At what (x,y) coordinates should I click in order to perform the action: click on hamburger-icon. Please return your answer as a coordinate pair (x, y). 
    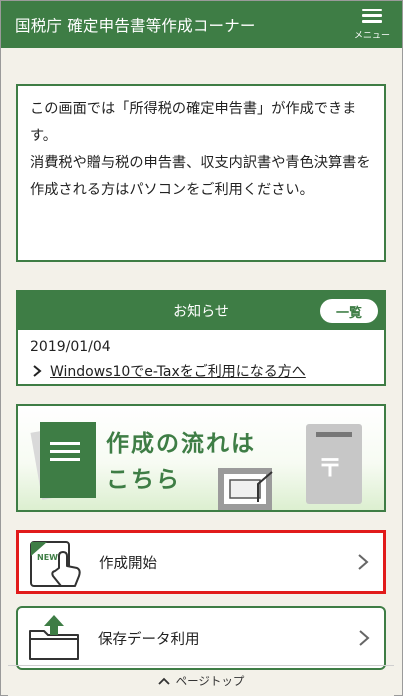
    Looking at the image, I should click on (372, 15).